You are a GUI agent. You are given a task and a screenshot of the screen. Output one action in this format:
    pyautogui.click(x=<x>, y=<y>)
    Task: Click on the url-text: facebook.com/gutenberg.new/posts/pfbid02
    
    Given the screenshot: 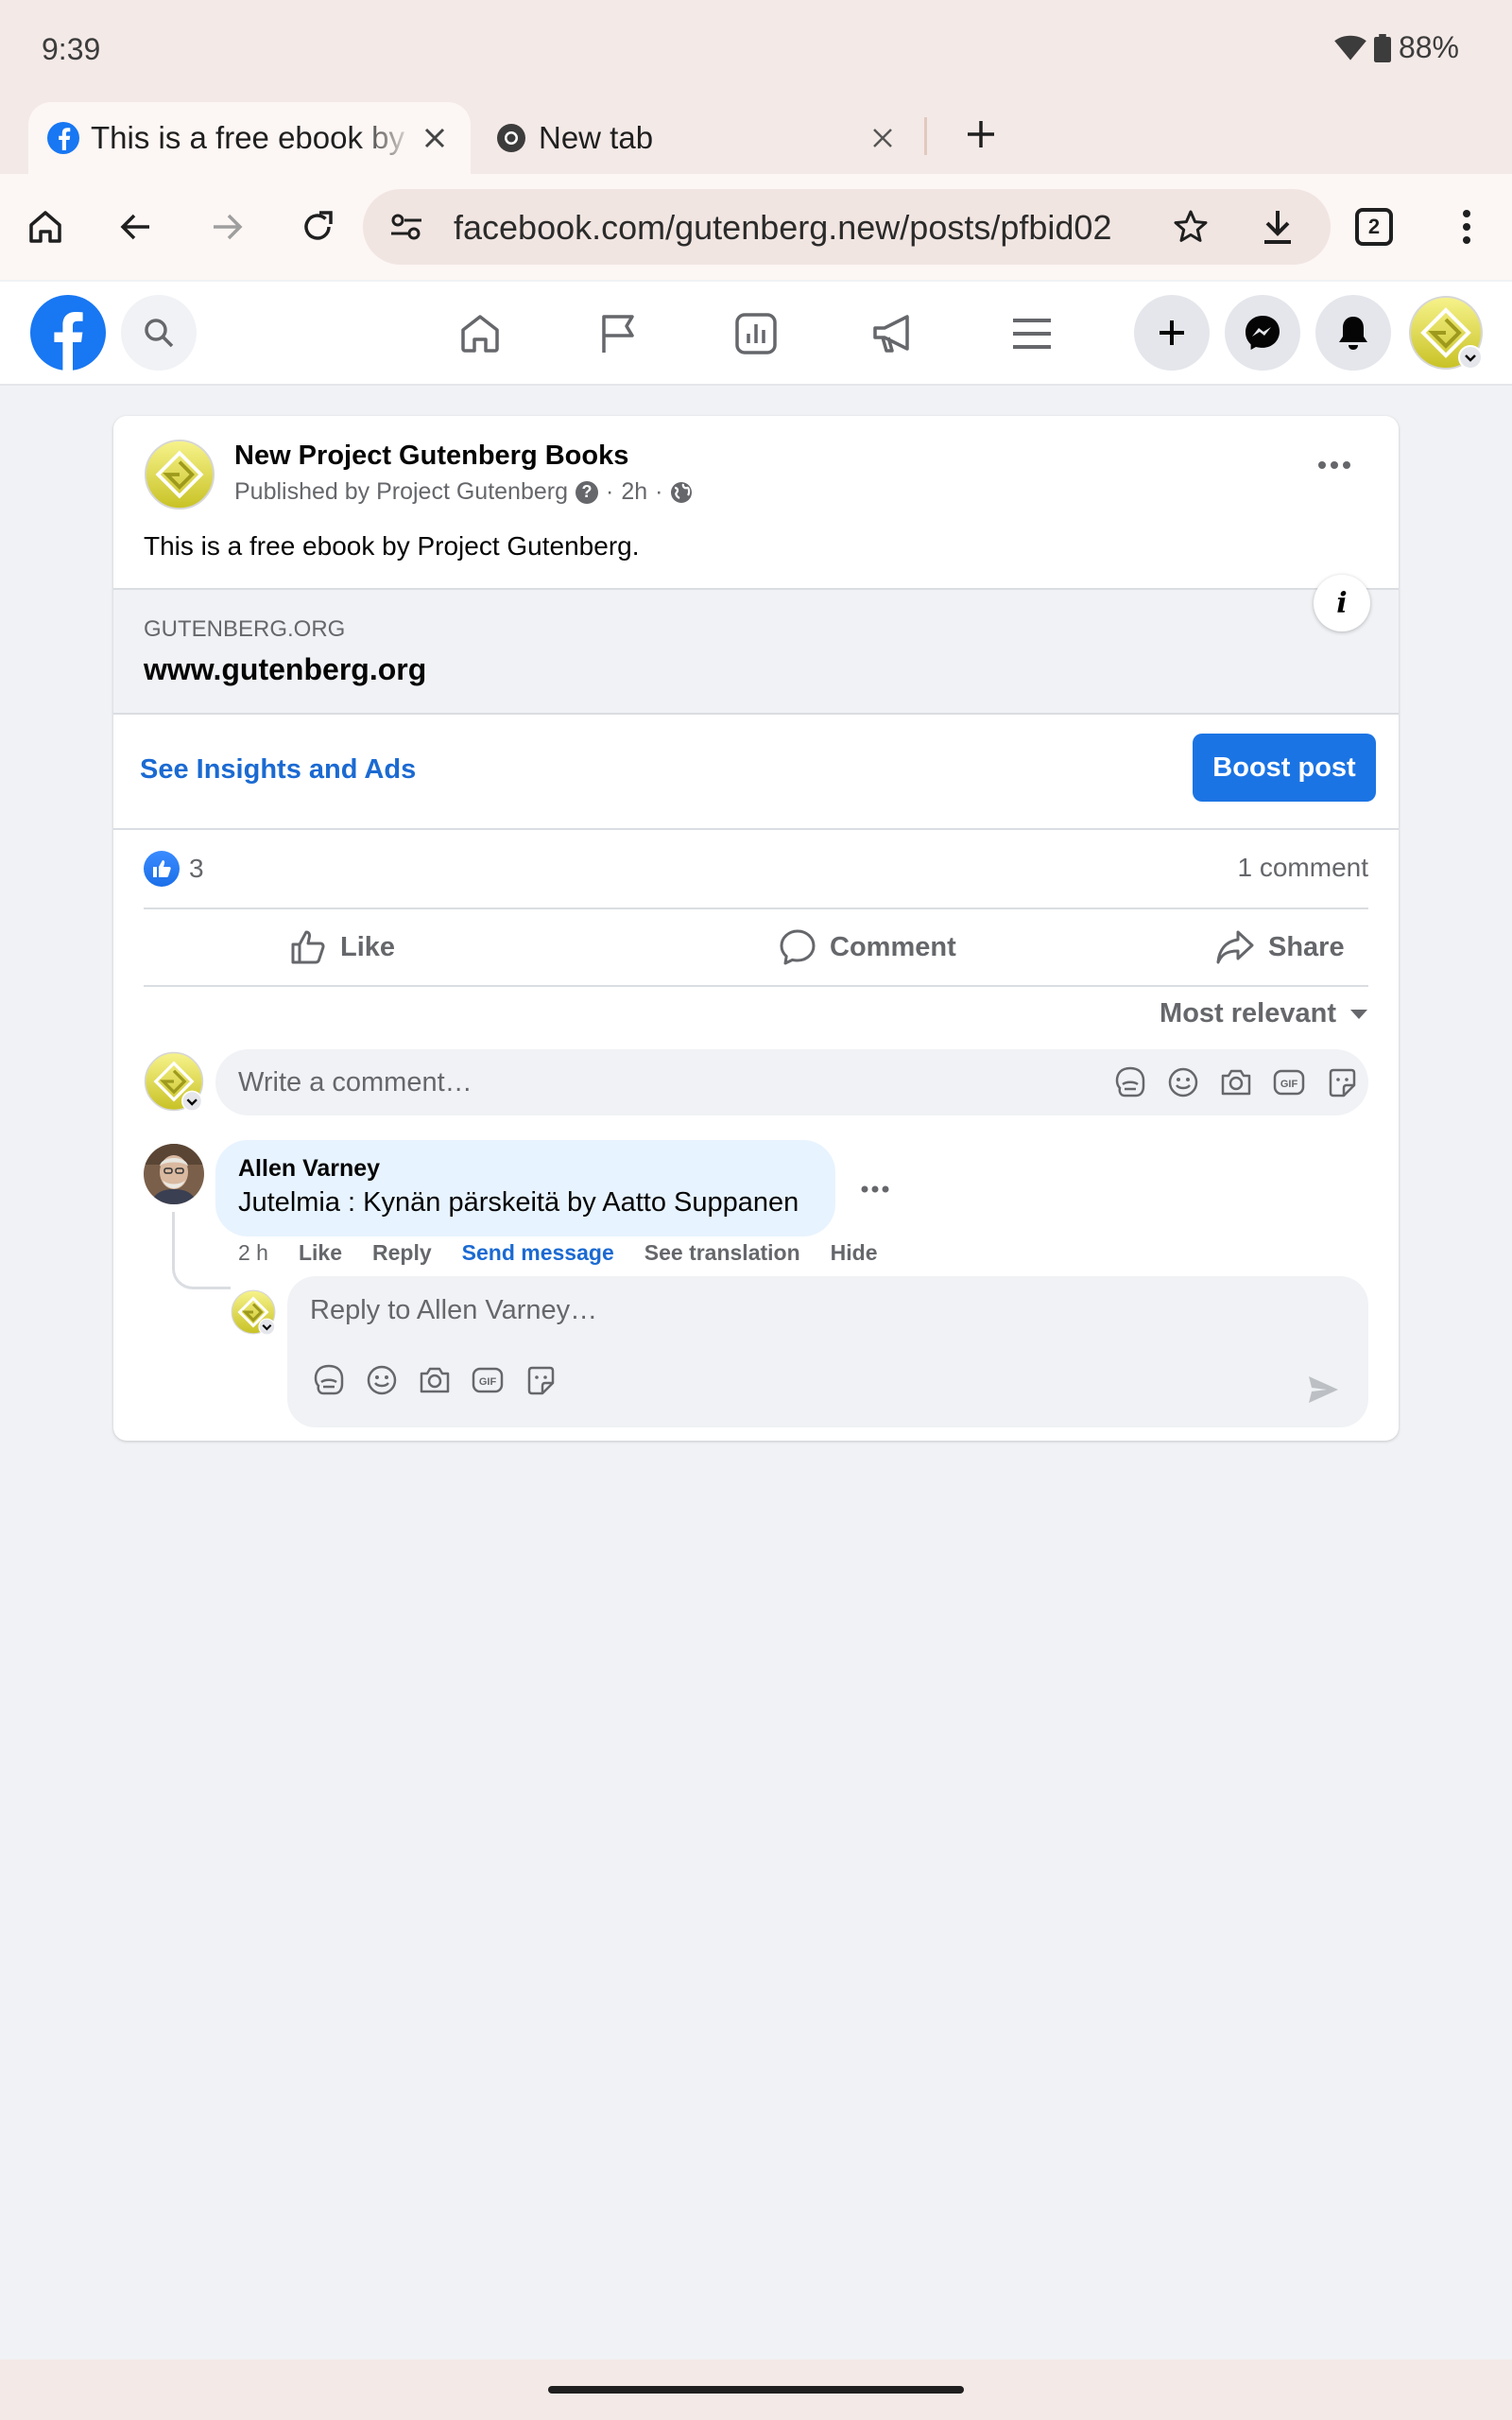 What is the action you would take?
    pyautogui.click(x=786, y=228)
    